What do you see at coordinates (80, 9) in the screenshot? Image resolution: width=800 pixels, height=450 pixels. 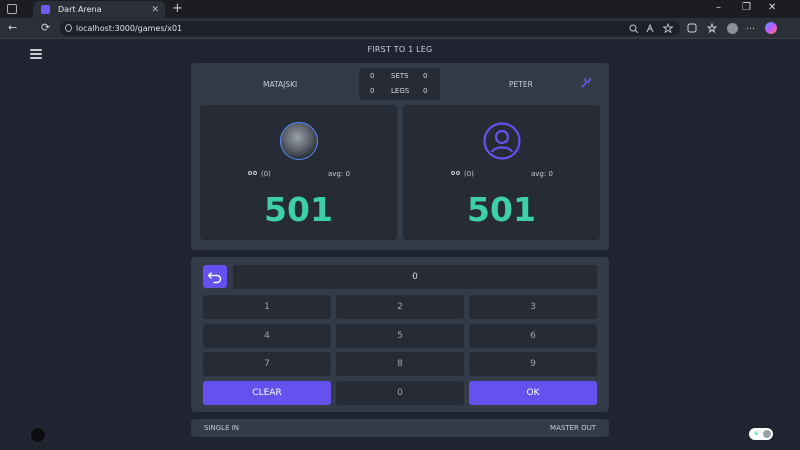 I see `tab-title: Dart Arena` at bounding box center [80, 9].